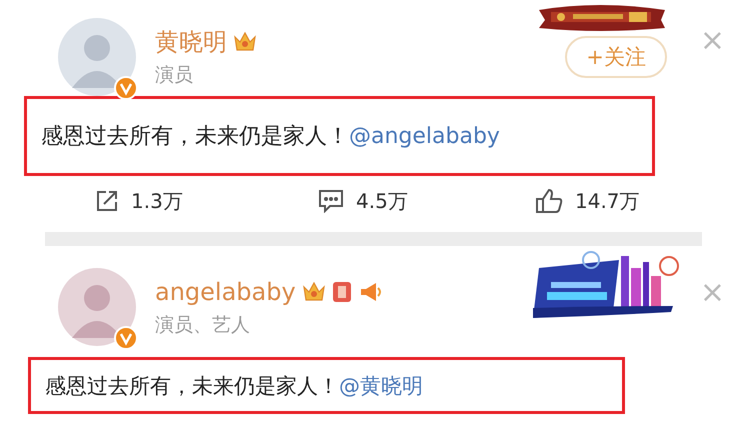  What do you see at coordinates (203, 325) in the screenshot?
I see `user-title: 演员、艺人` at bounding box center [203, 325].